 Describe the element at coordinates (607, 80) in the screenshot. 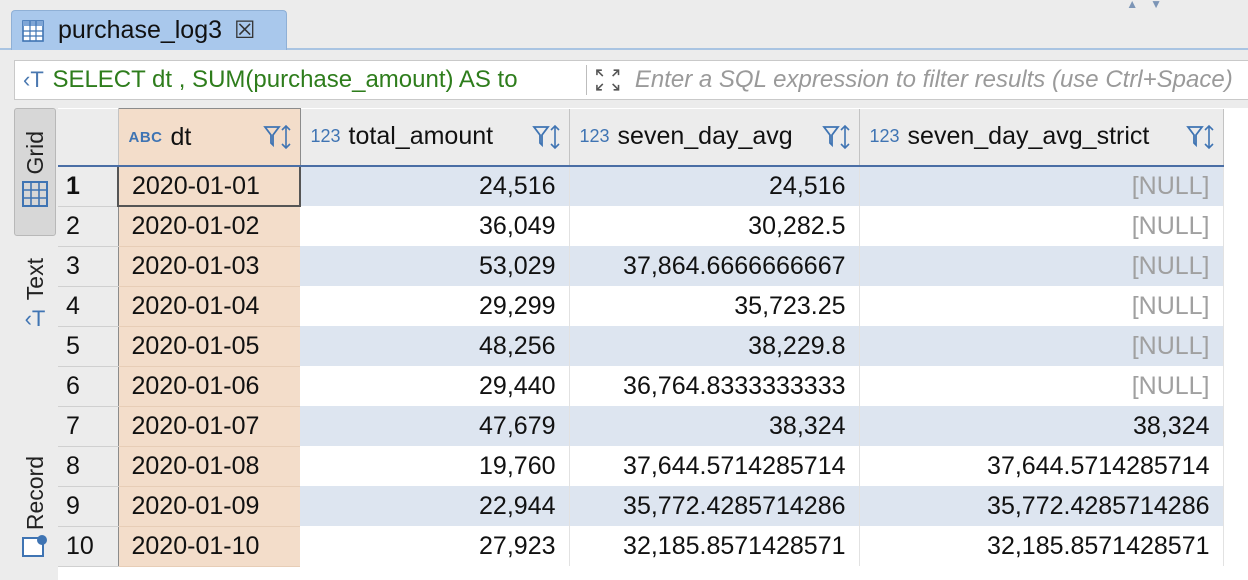

I see `expand-icon` at that location.